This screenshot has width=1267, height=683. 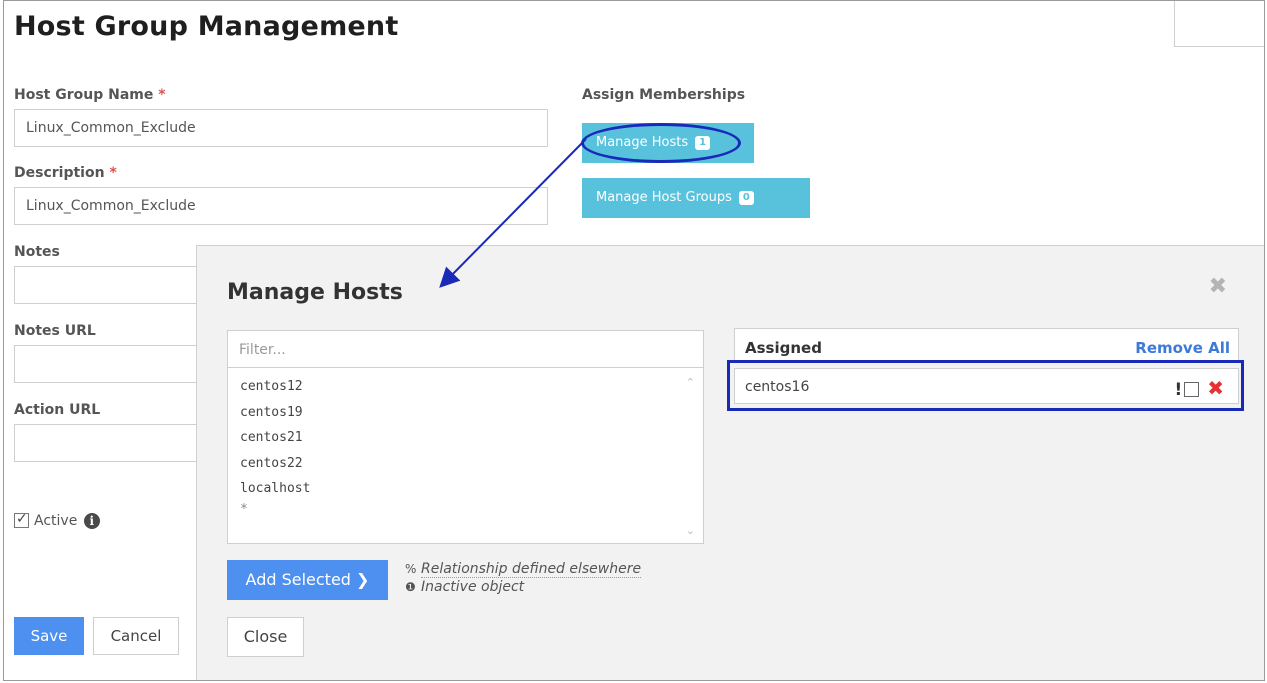 I want to click on annotation-arrow, so click(x=513, y=213).